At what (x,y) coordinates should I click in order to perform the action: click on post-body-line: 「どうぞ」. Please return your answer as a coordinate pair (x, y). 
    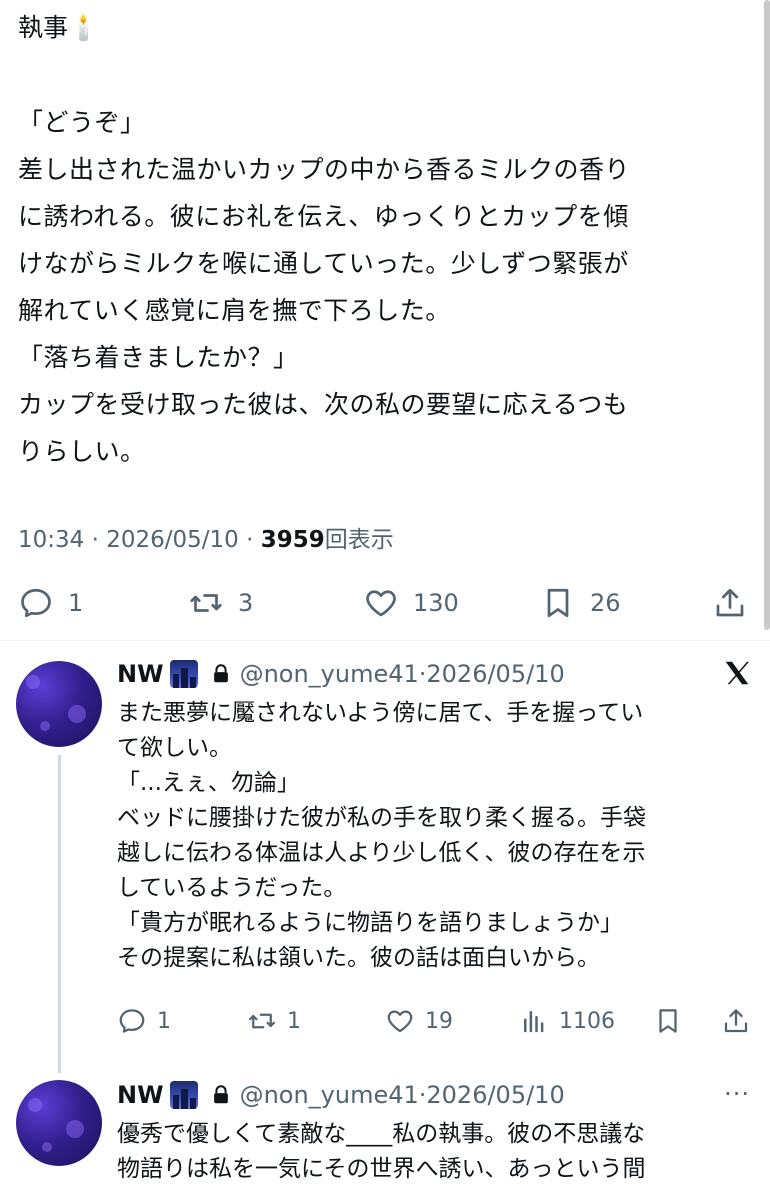
    Looking at the image, I should click on (82, 122).